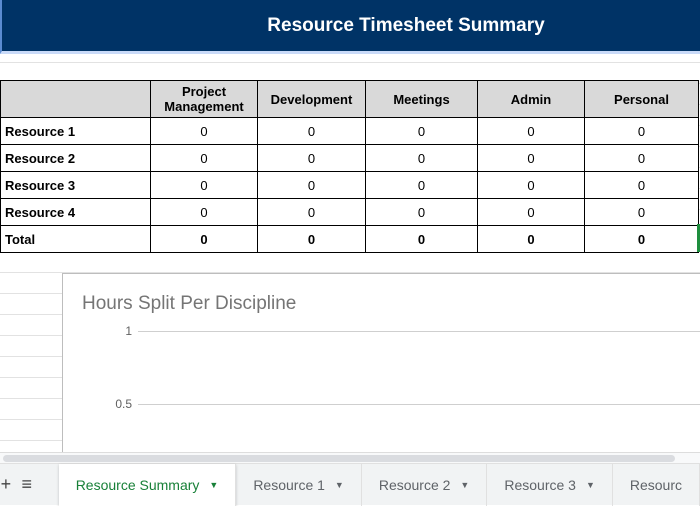 Image resolution: width=700 pixels, height=506 pixels. What do you see at coordinates (137, 484) in the screenshot?
I see `sheet-tab-label: Resource Summary` at bounding box center [137, 484].